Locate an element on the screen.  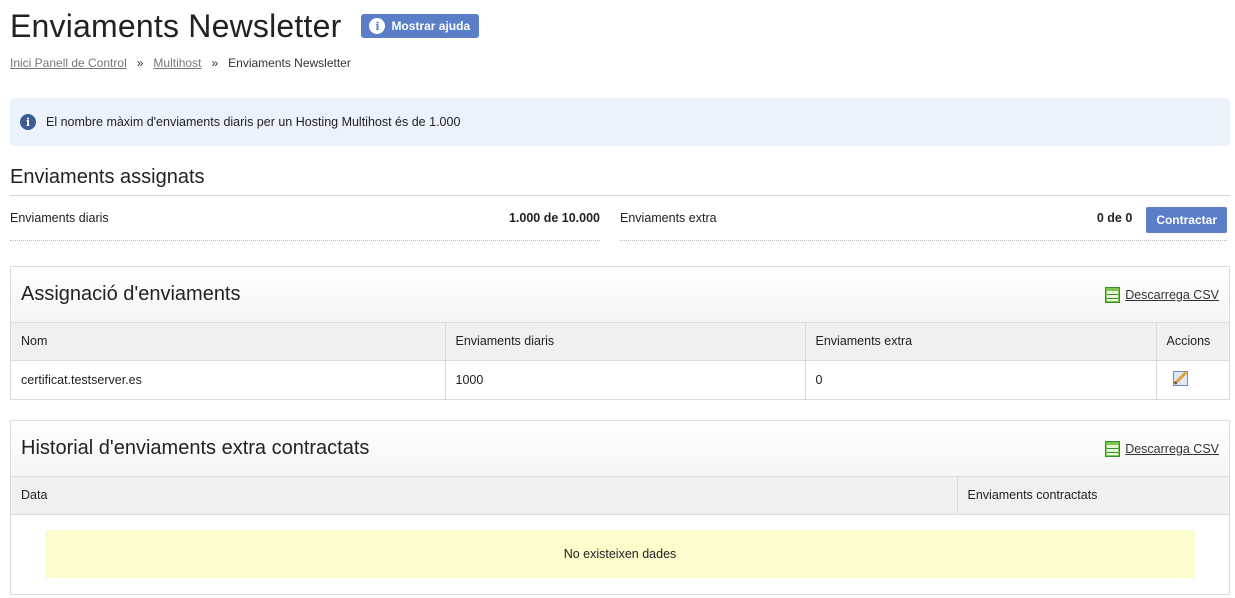
assignment-panel-title: Assignació d'enviaments is located at coordinates (131, 294).